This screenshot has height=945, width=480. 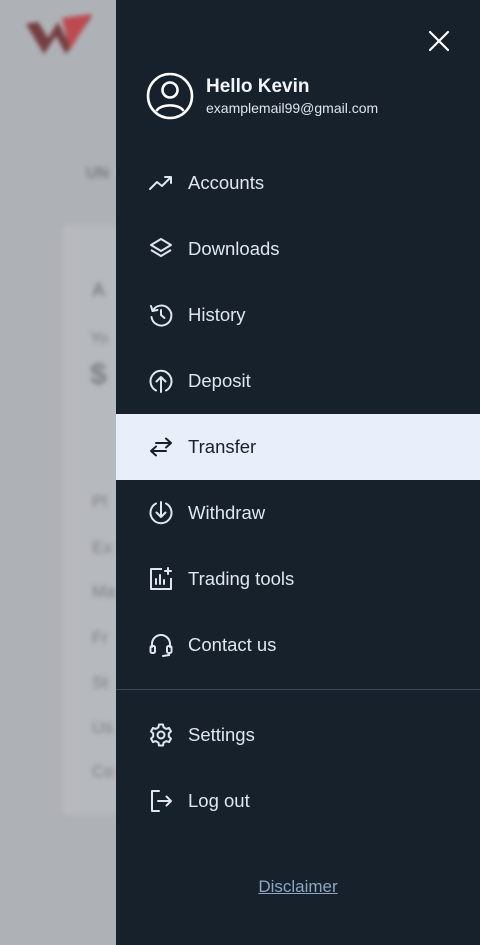 I want to click on background-text: Us, so click(x=102, y=727).